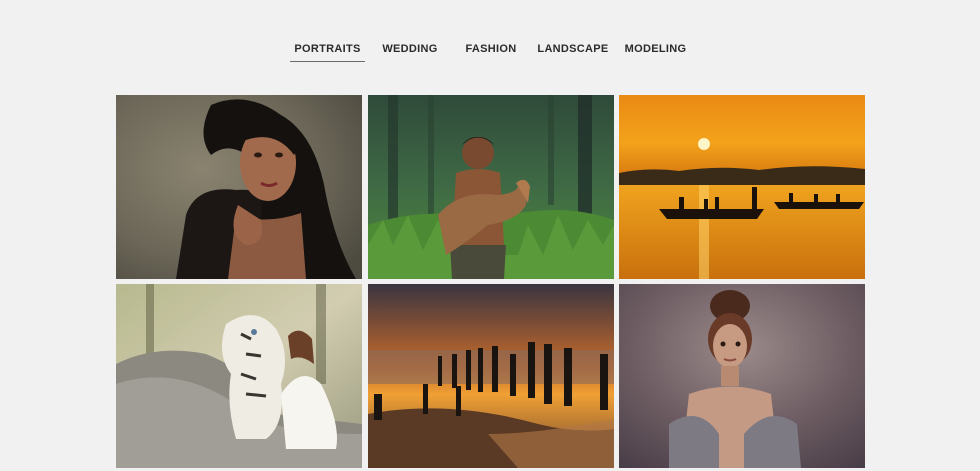  I want to click on woman-bun-image, so click(742, 376).